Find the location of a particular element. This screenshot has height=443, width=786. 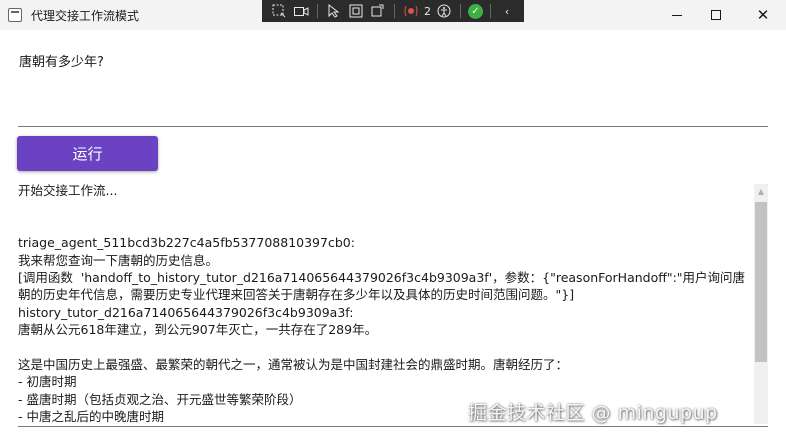

scroll-up-arrow-icon: ▲ is located at coordinates (761, 191).